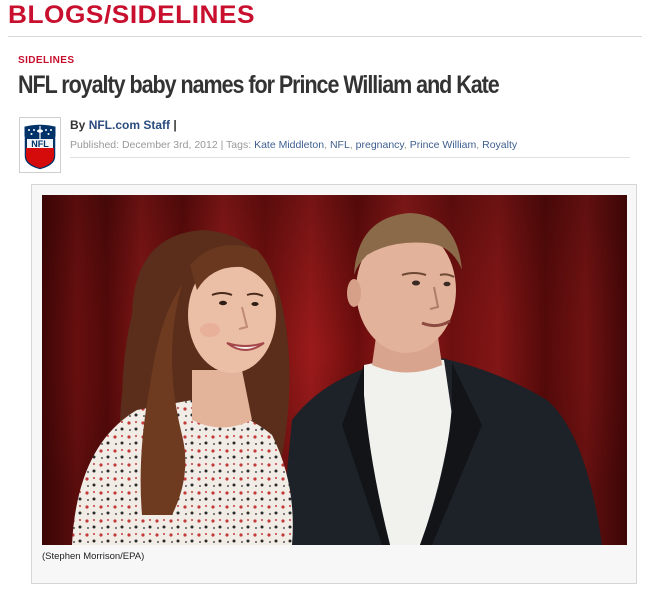 The height and width of the screenshot is (589, 646). Describe the element at coordinates (46, 60) in the screenshot. I see `section-label: SIDELINES` at that location.